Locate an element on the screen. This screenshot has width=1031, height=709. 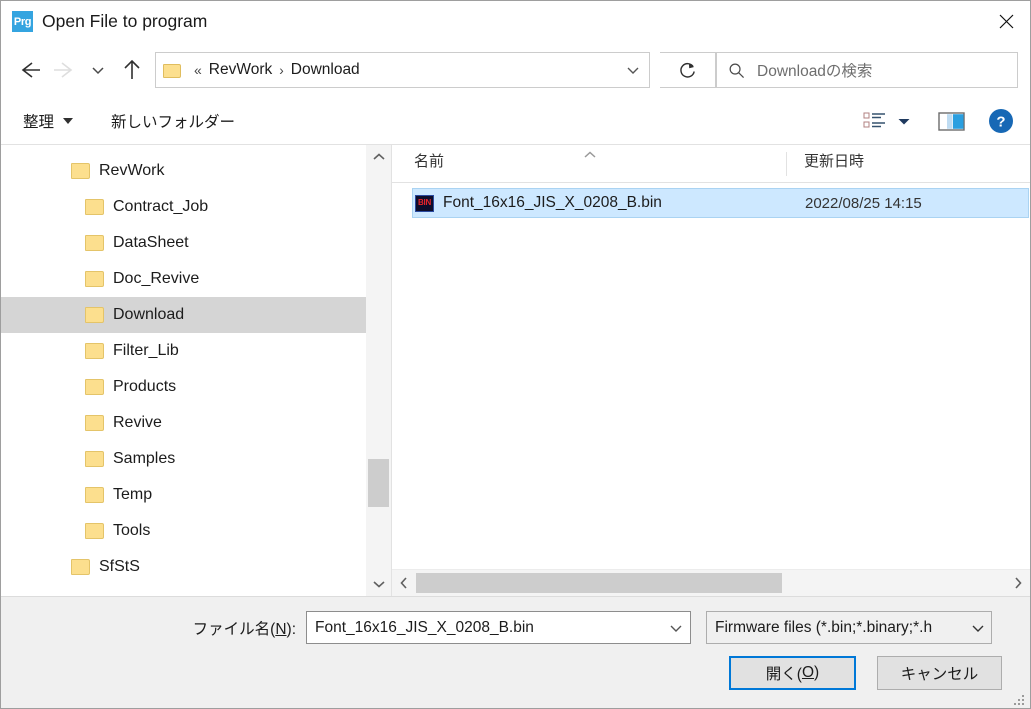
refresh-button is located at coordinates (688, 70).